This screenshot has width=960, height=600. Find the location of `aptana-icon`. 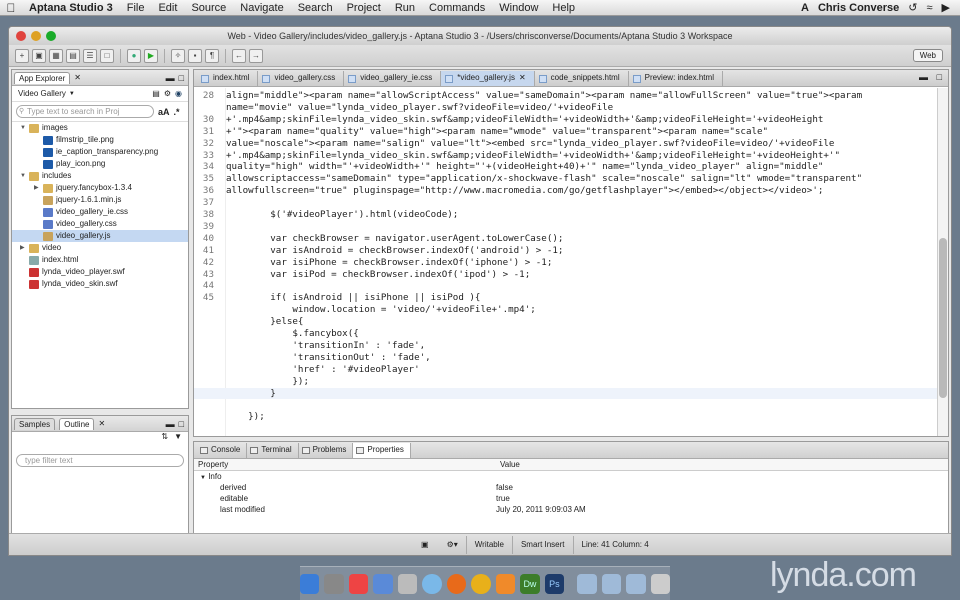

aptana-icon is located at coordinates (505, 583).